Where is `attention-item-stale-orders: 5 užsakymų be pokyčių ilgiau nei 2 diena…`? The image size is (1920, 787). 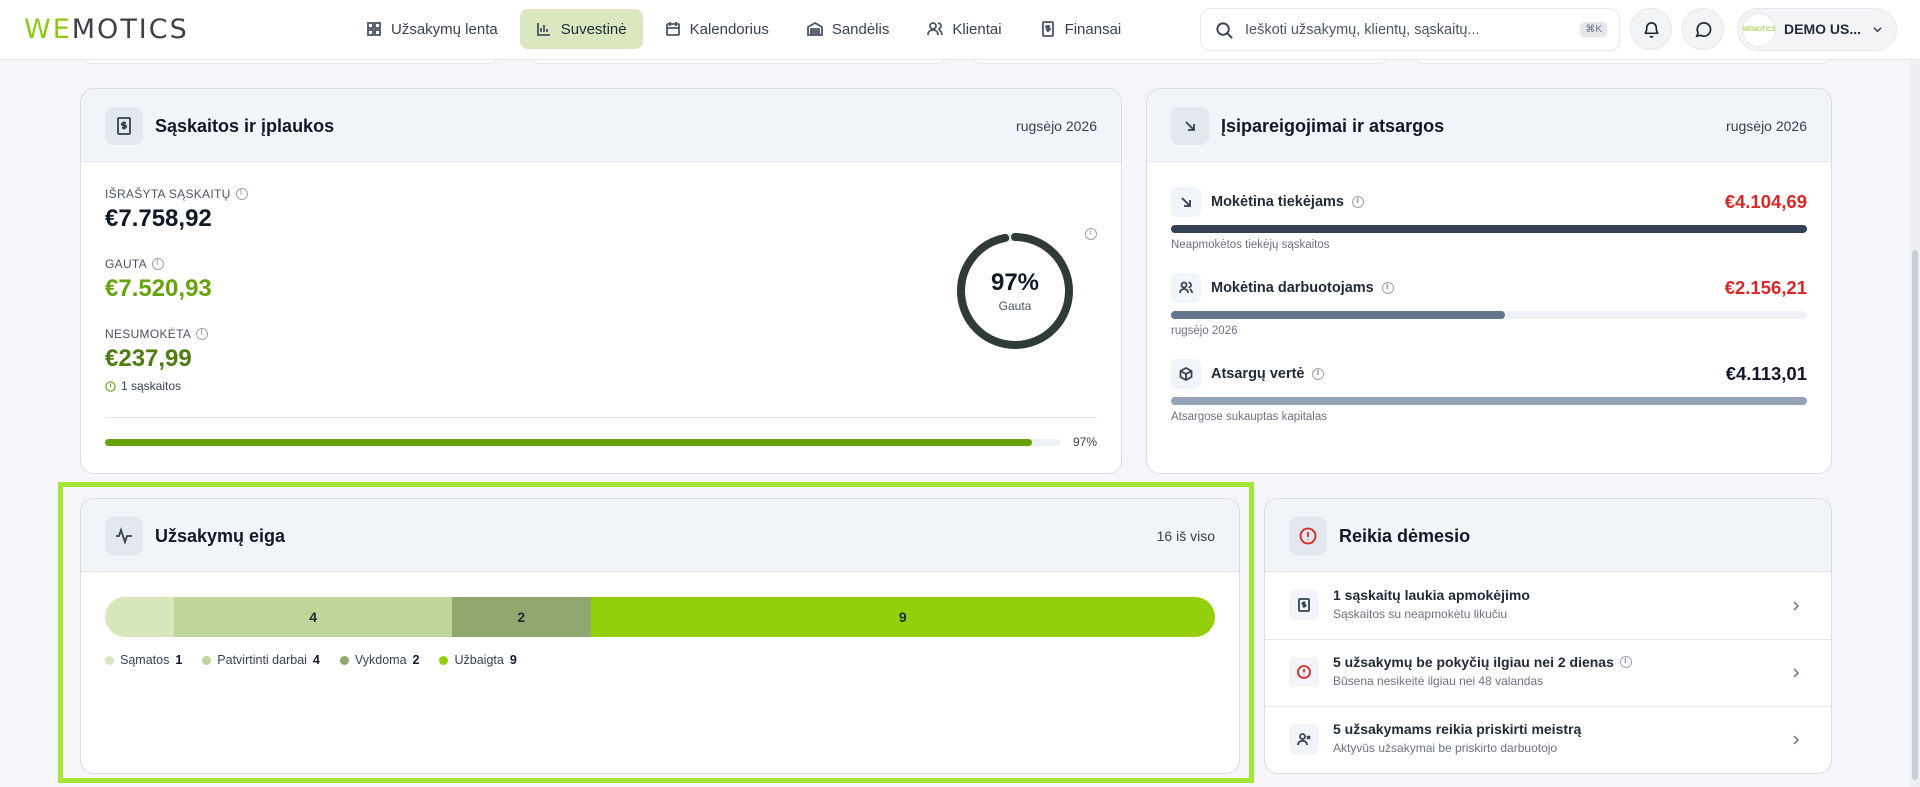 attention-item-stale-orders: 5 užsakymų be pokyčių ilgiau nei 2 diena… is located at coordinates (1548, 673).